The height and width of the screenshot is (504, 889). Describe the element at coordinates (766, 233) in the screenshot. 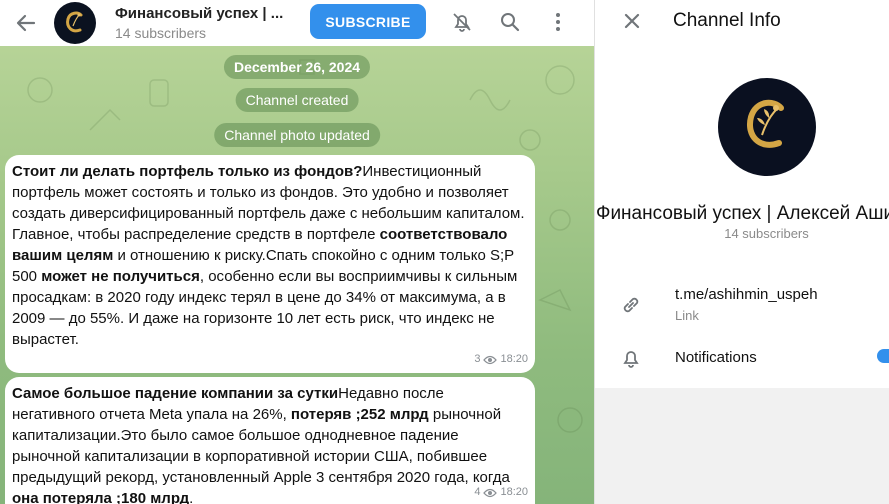

I see `channel-subscribers: 14 subscribers` at that location.